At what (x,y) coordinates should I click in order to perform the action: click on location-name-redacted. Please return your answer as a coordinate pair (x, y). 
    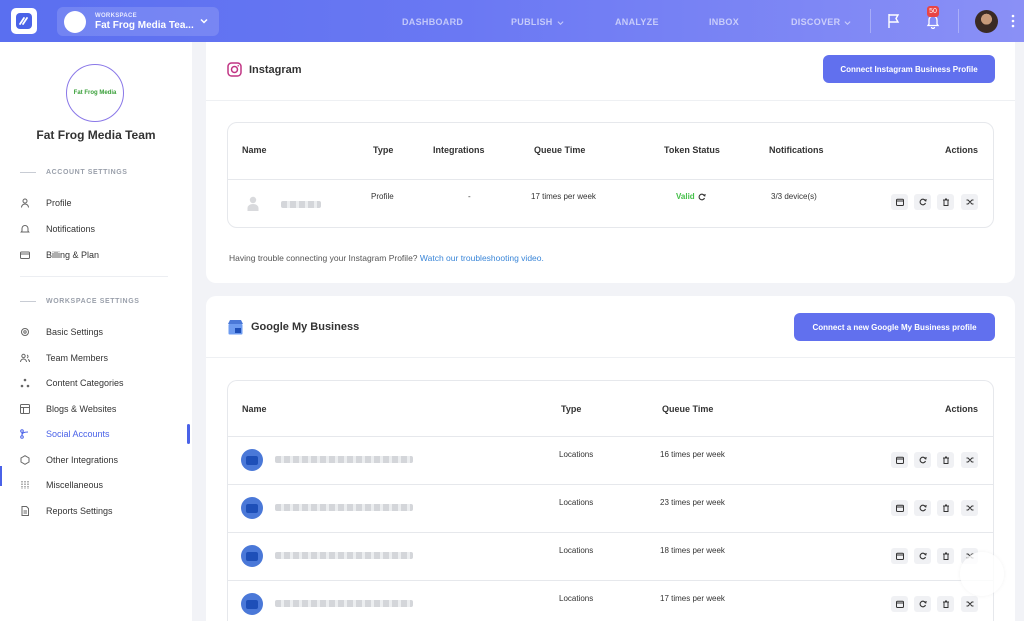
    Looking at the image, I should click on (344, 459).